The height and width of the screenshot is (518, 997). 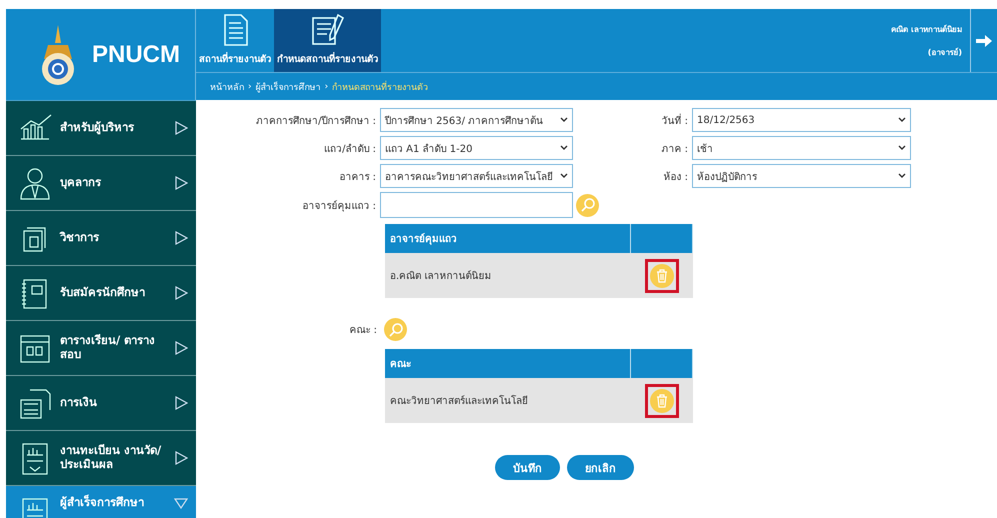 What do you see at coordinates (507, 238) in the screenshot?
I see `column-header: อาจารย์คุมแถว` at bounding box center [507, 238].